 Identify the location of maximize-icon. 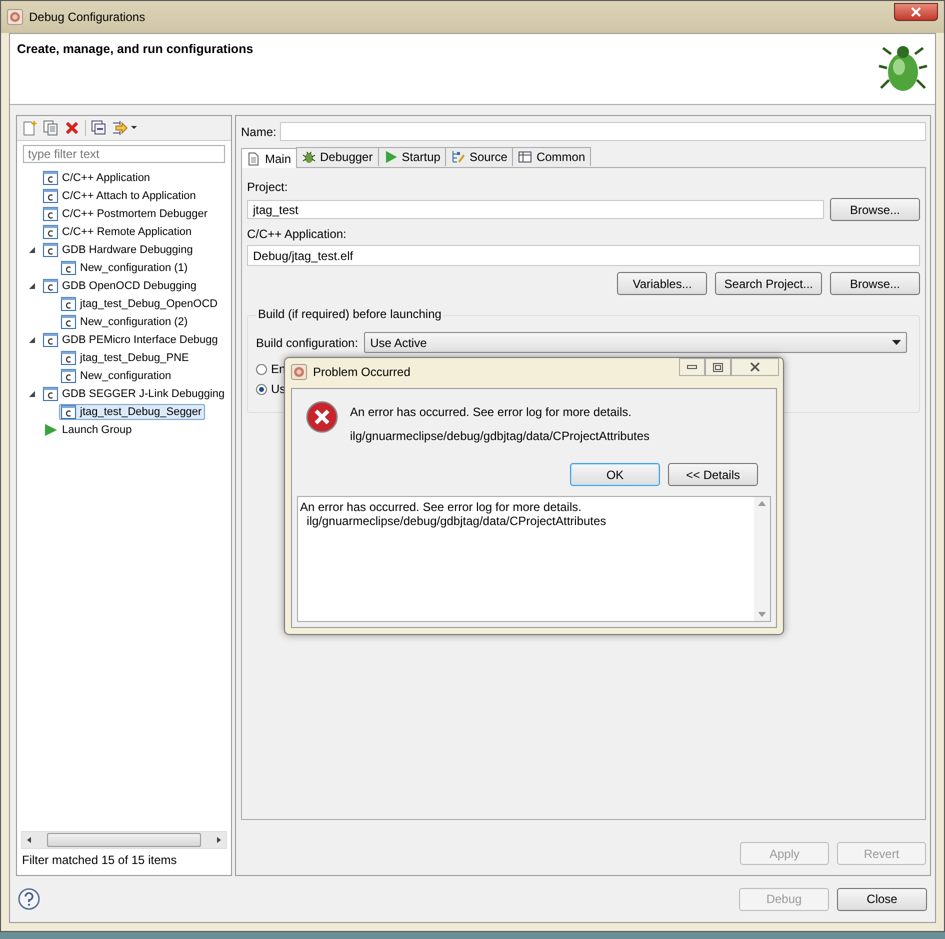
(718, 367).